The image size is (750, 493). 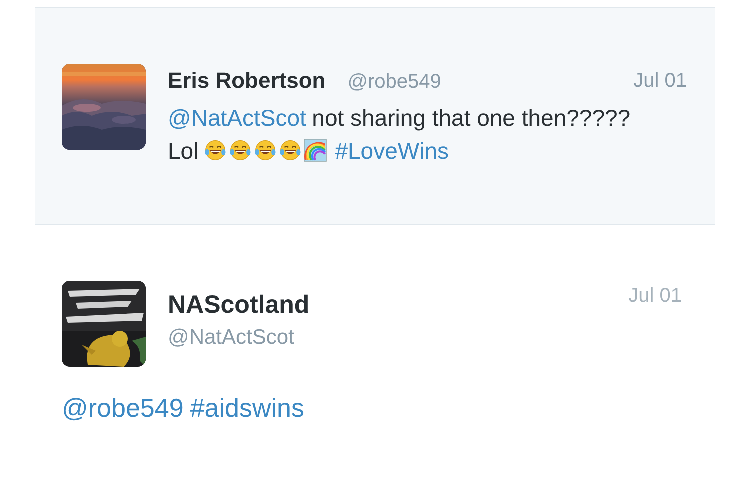 I want to click on tweet-text: not sharing that one then?????, so click(x=471, y=118).